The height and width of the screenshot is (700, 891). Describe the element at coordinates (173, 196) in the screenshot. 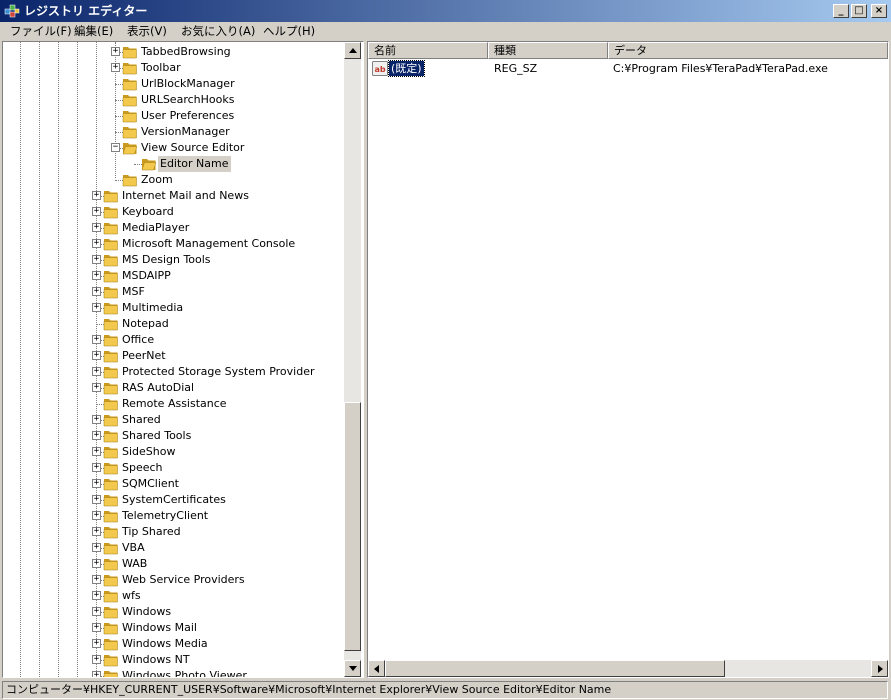

I see `tree-node: + Internet Mail and News` at that location.